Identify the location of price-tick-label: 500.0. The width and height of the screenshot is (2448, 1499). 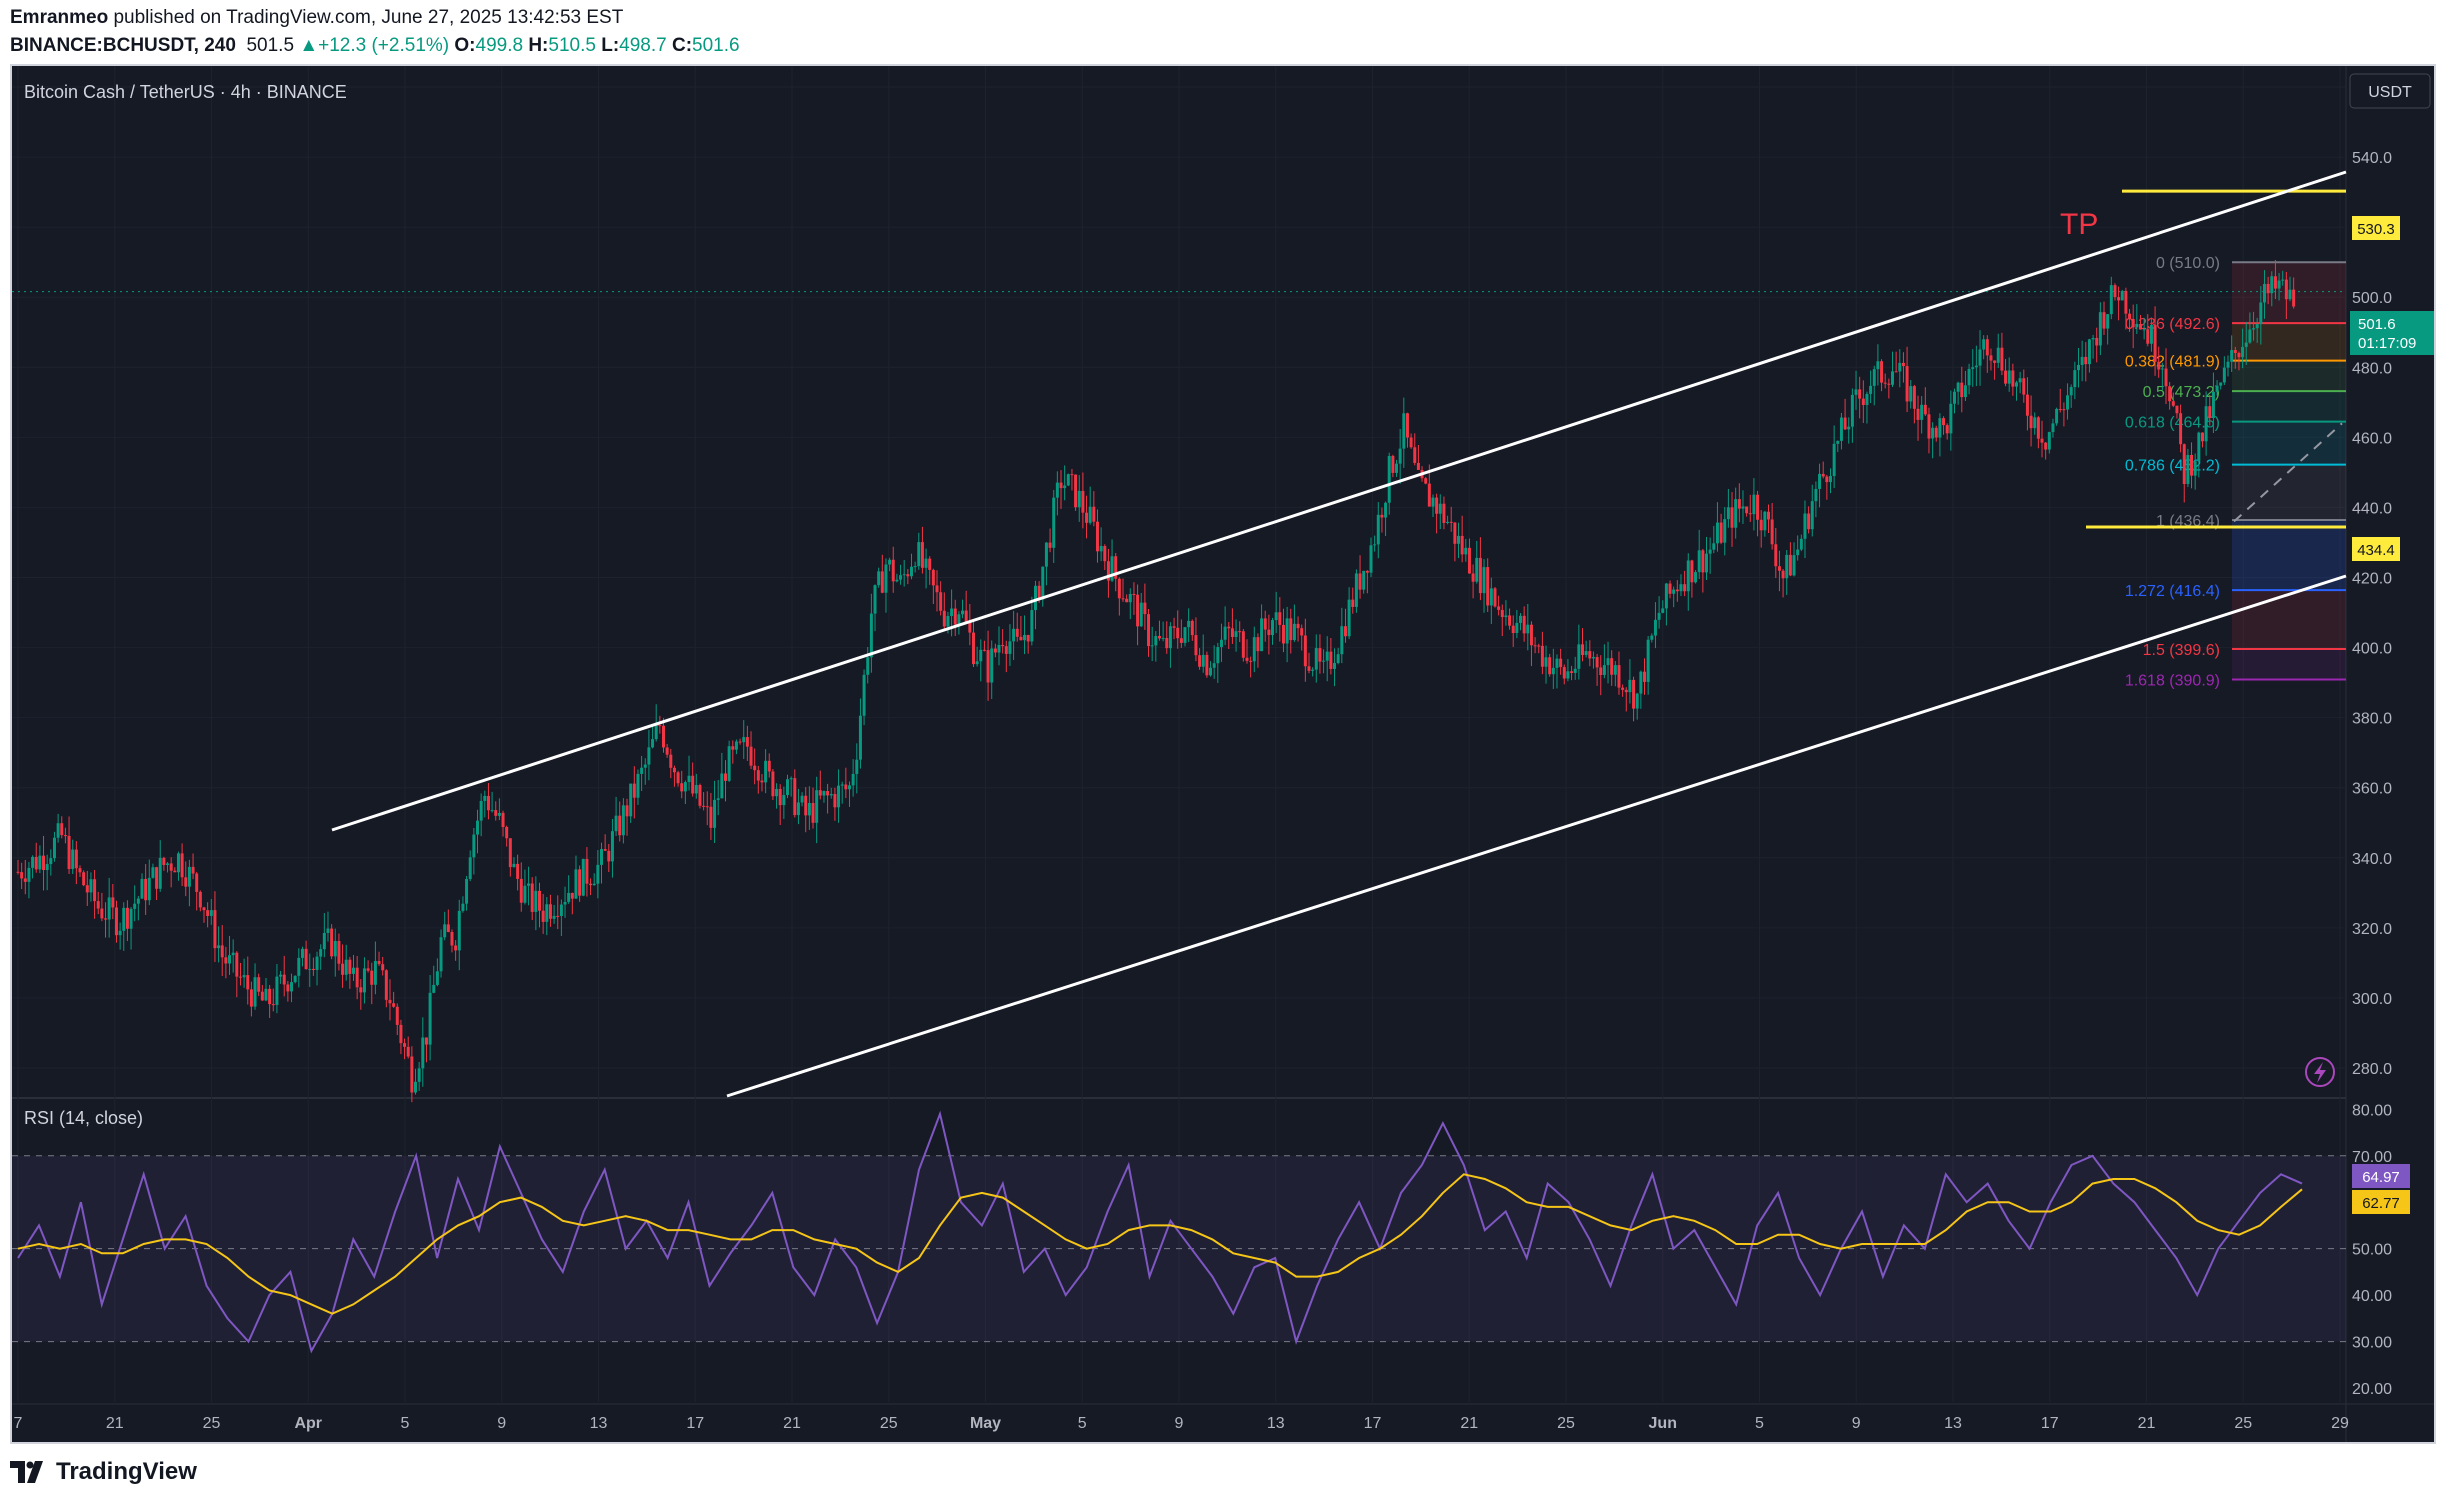
(2372, 298).